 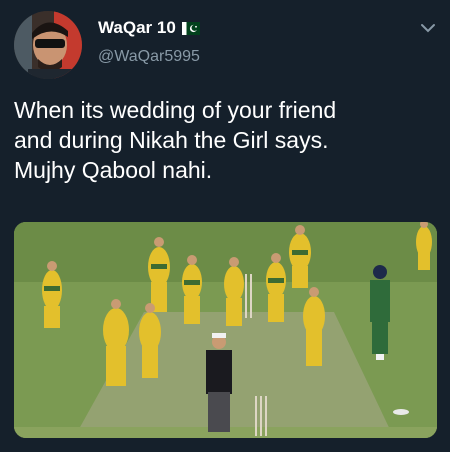 What do you see at coordinates (190, 28) in the screenshot?
I see `pakistan-flag-icon` at bounding box center [190, 28].